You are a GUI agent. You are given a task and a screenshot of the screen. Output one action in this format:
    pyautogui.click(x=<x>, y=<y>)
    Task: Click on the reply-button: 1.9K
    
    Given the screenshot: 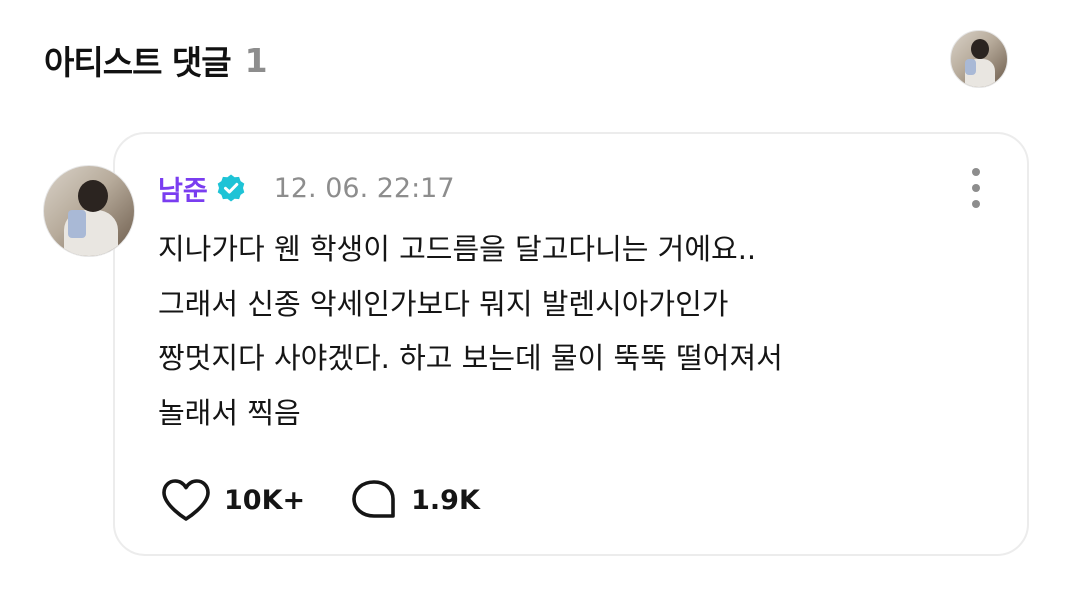 What is the action you would take?
    pyautogui.click(x=414, y=500)
    